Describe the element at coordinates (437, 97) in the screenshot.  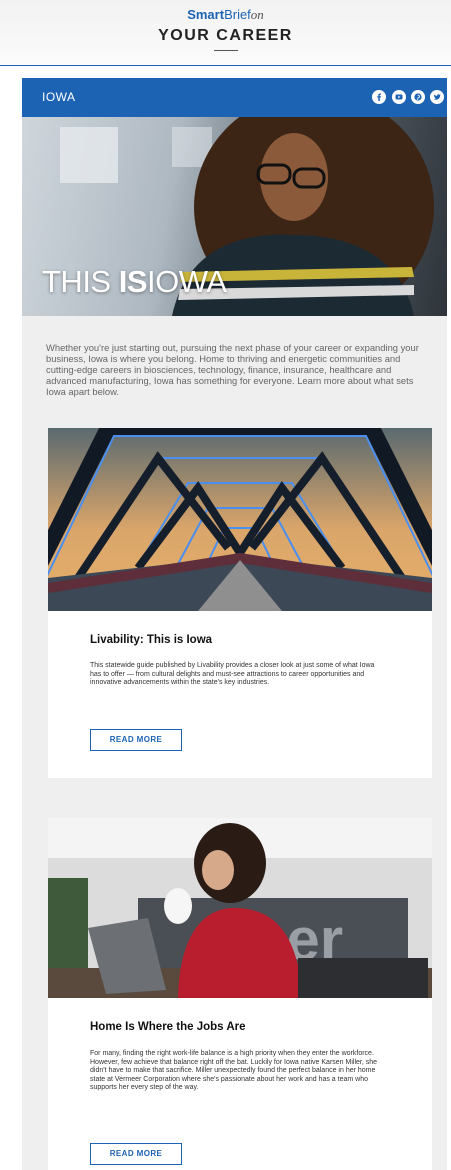
I see `twitter-icon` at that location.